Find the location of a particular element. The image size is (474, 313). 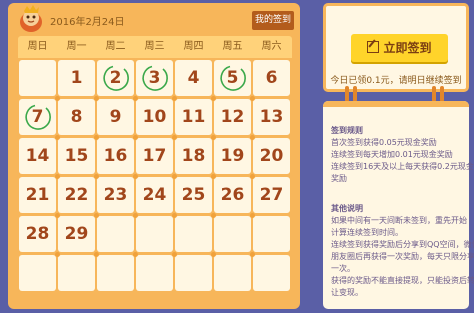

day-cell: 6 is located at coordinates (271, 78).